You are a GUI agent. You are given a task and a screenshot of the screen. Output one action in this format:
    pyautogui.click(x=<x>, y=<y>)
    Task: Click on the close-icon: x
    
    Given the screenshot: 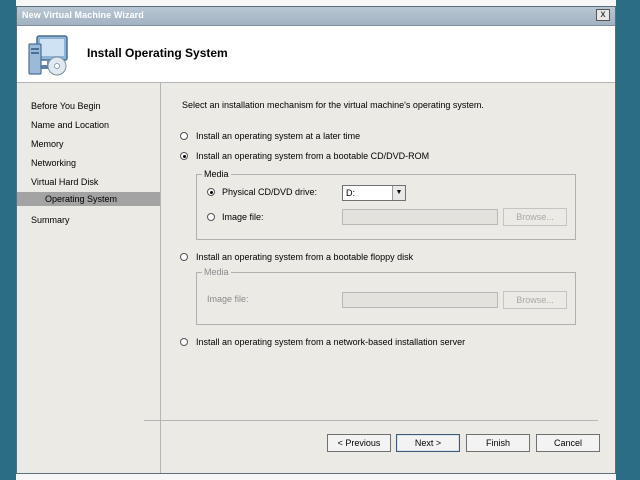 What is the action you would take?
    pyautogui.click(x=603, y=14)
    